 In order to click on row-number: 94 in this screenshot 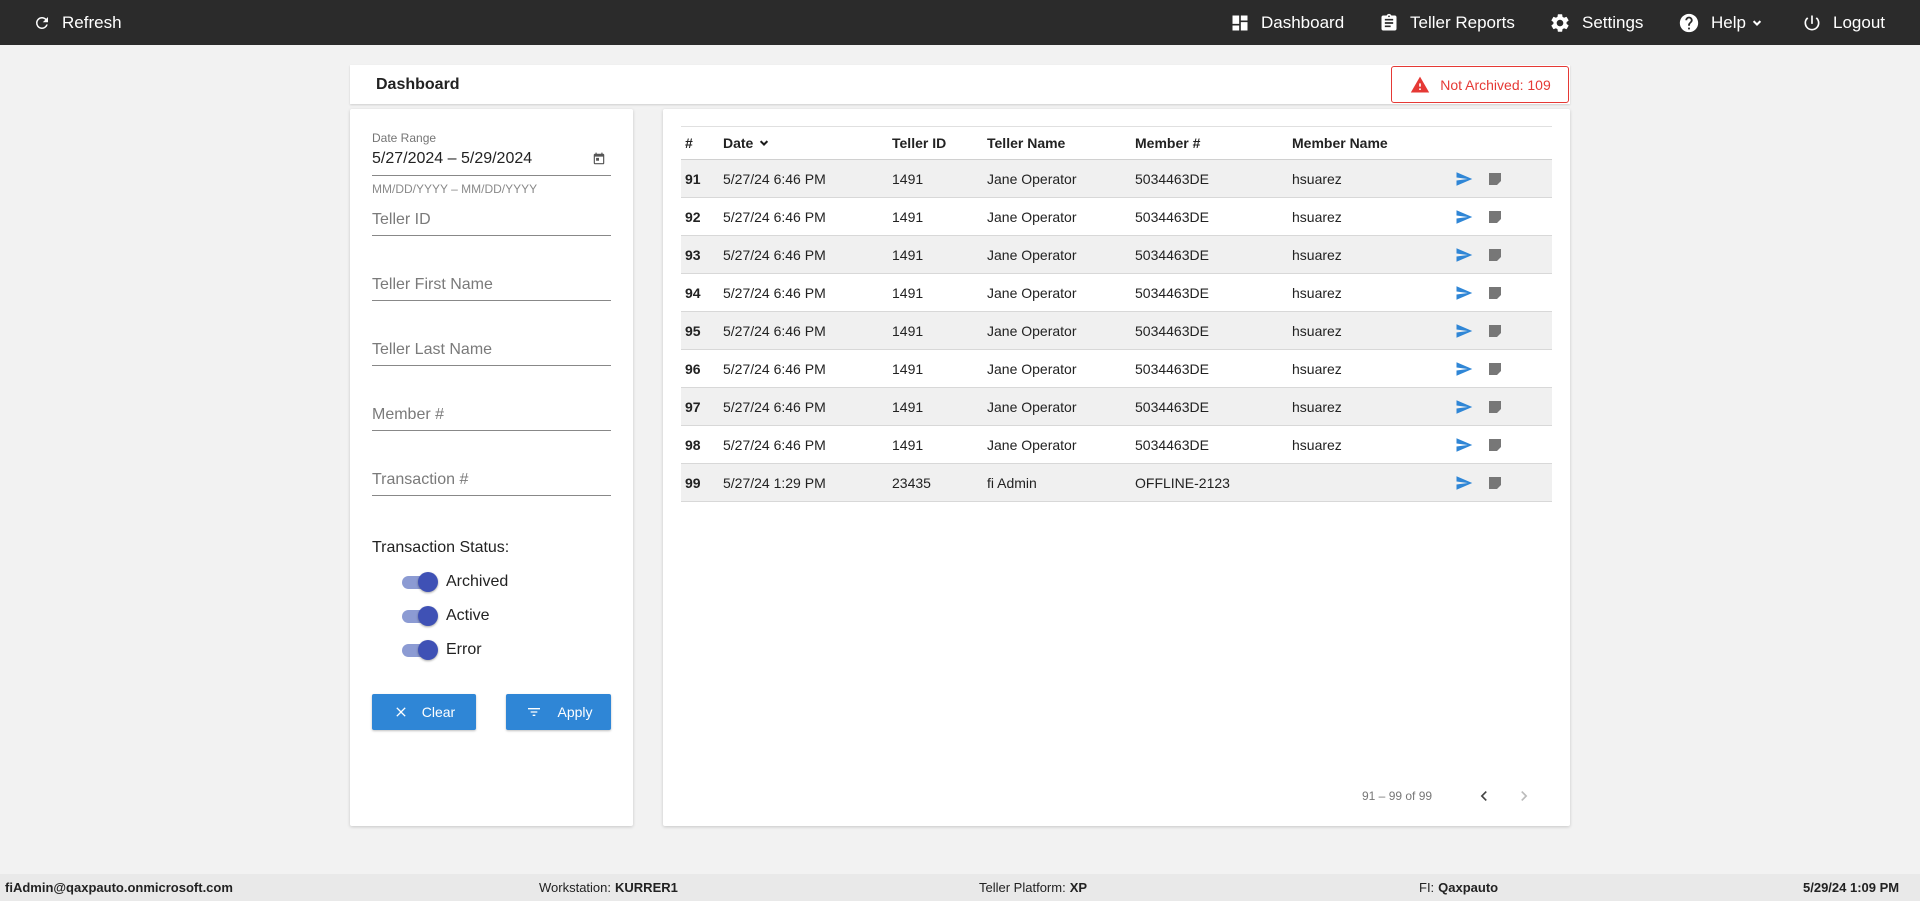, I will do `click(693, 292)`.